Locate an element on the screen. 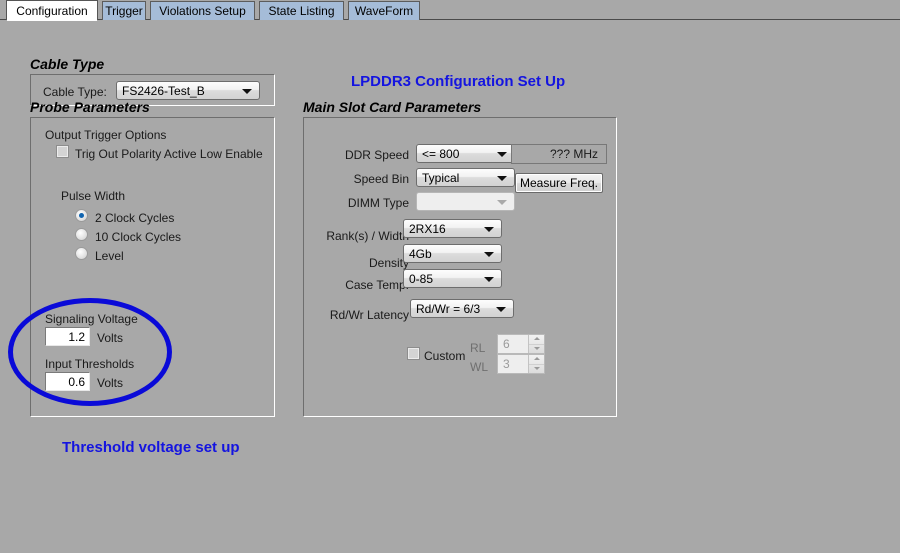 The height and width of the screenshot is (553, 900). pulse-width-option-0-label: 2 Clock Cycles is located at coordinates (135, 218).